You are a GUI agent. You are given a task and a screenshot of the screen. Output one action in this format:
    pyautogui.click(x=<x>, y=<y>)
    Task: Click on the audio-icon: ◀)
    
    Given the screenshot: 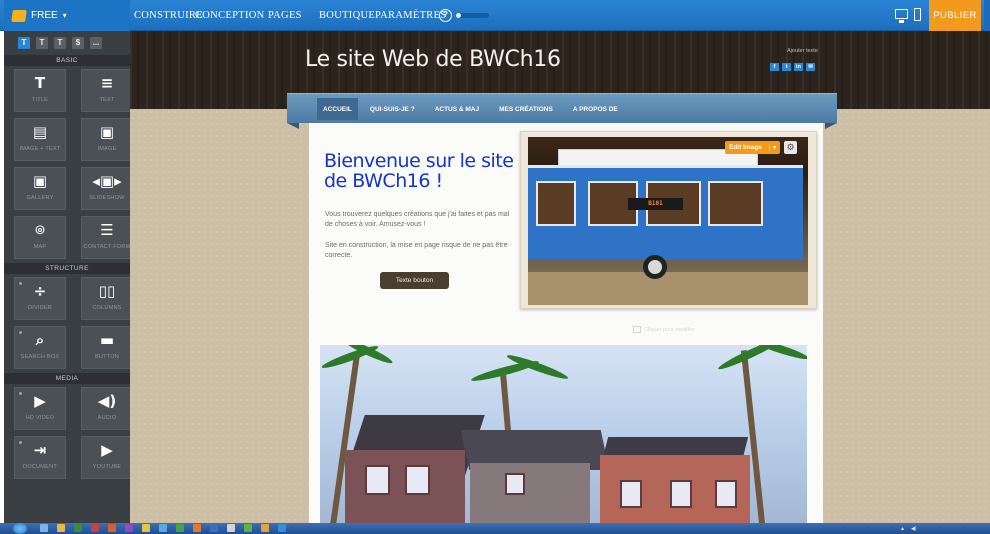 What is the action you would take?
    pyautogui.click(x=107, y=401)
    